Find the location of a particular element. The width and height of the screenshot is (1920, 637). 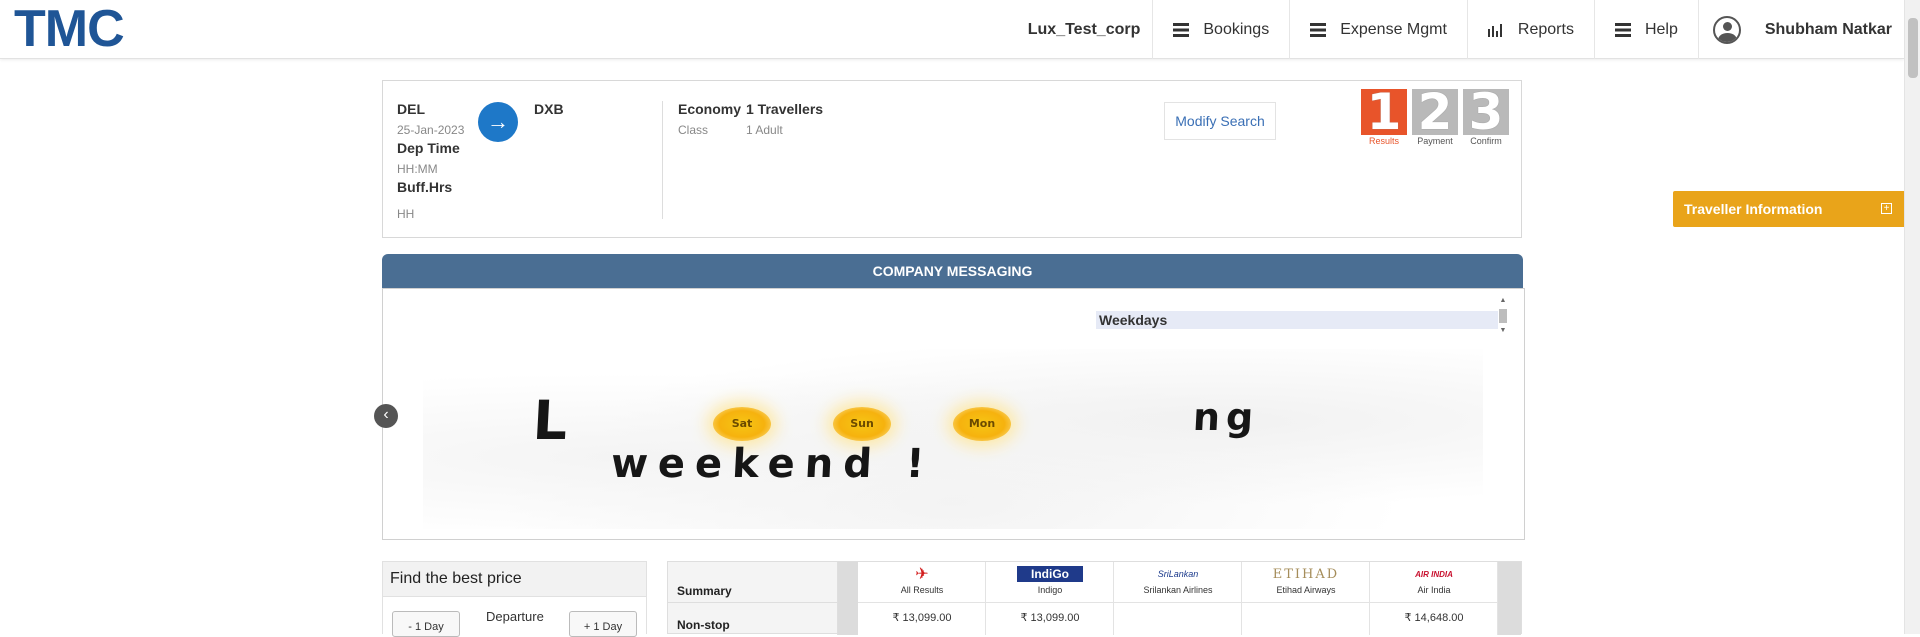

divider is located at coordinates (662, 160).